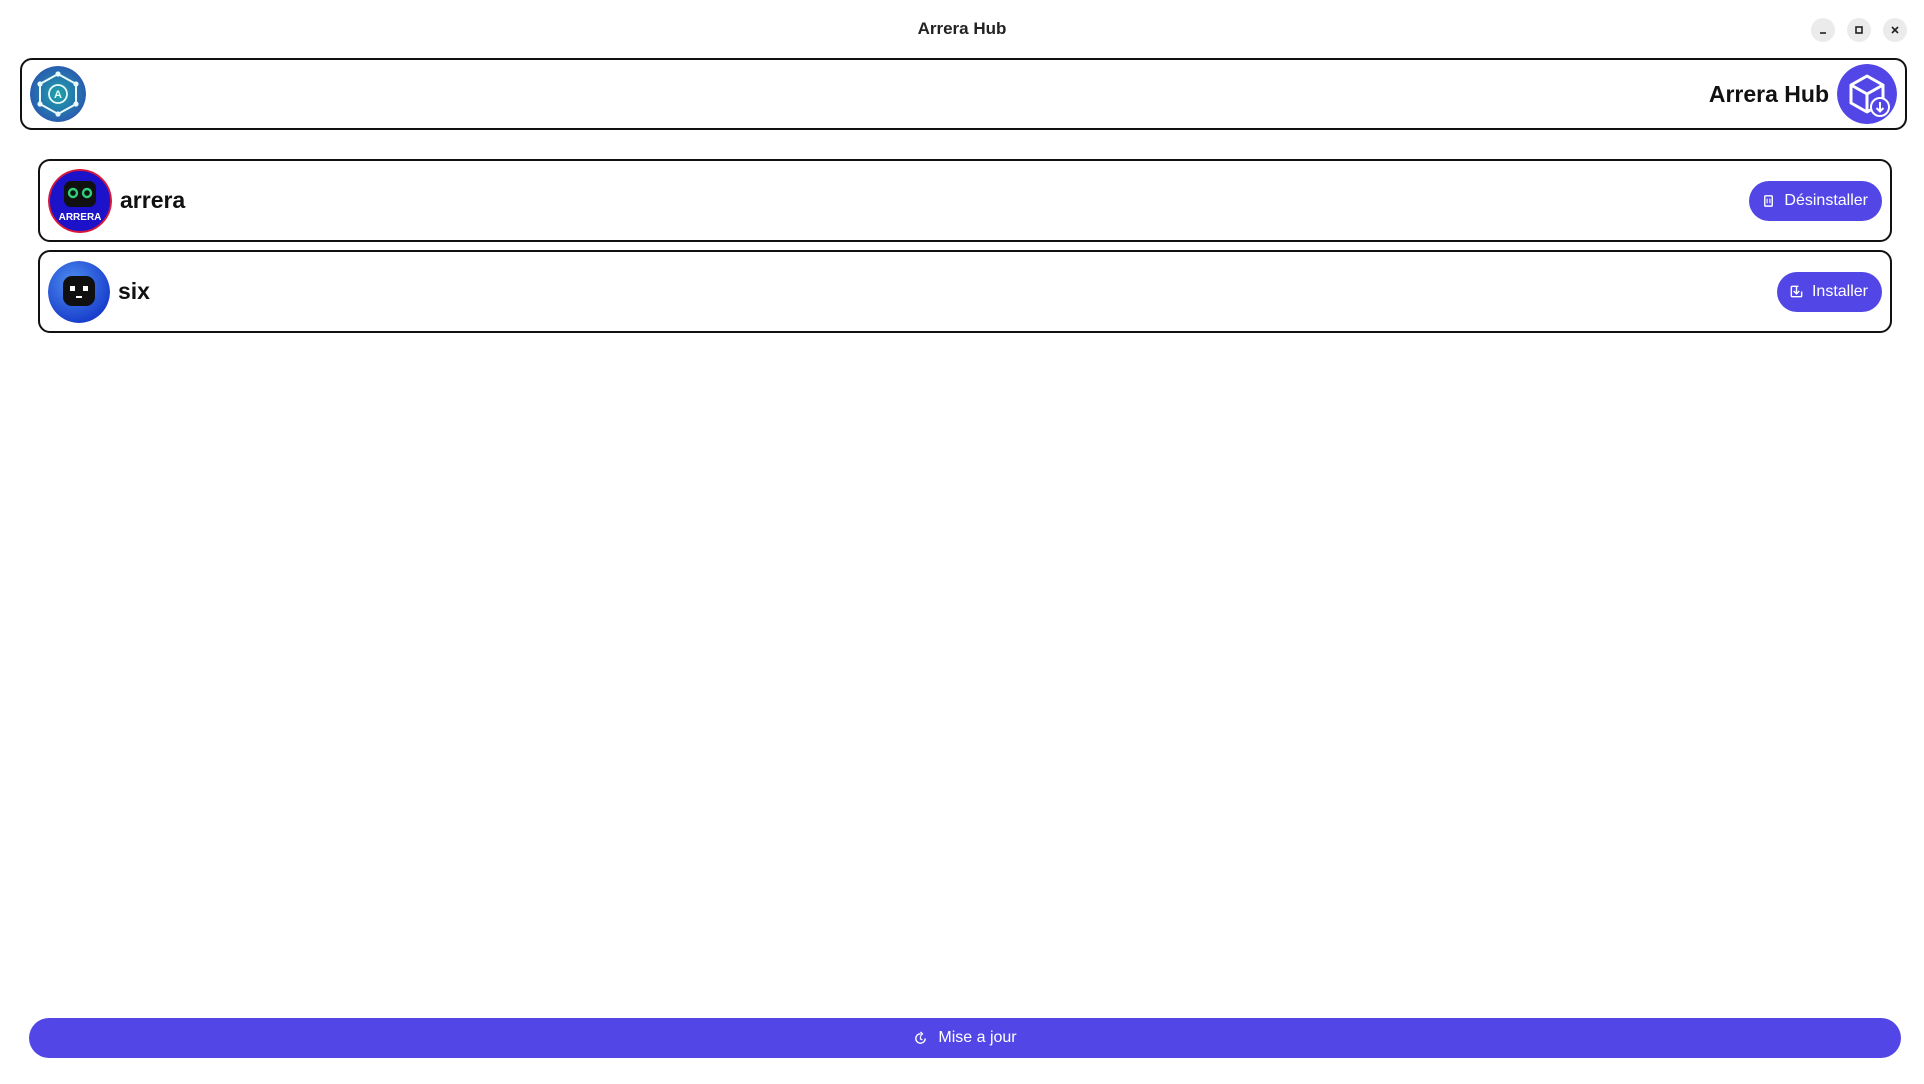  I want to click on arrera-robot-icon: ARRERA, so click(80, 200).